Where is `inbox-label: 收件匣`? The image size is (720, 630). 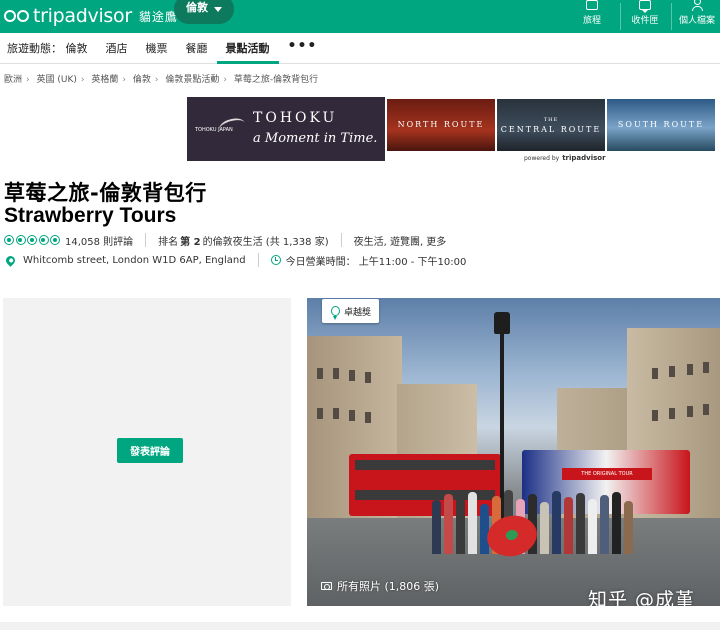
inbox-label: 收件匣 is located at coordinates (645, 21).